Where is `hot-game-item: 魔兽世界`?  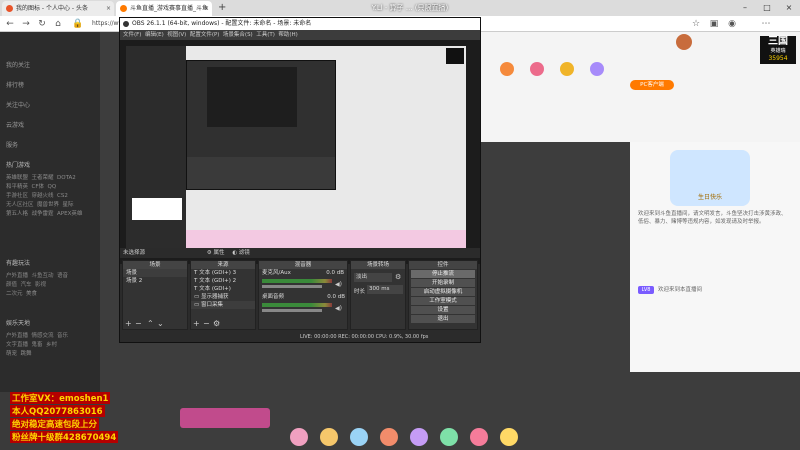
hot-game-item: 魔兽世界 is located at coordinates (48, 205).